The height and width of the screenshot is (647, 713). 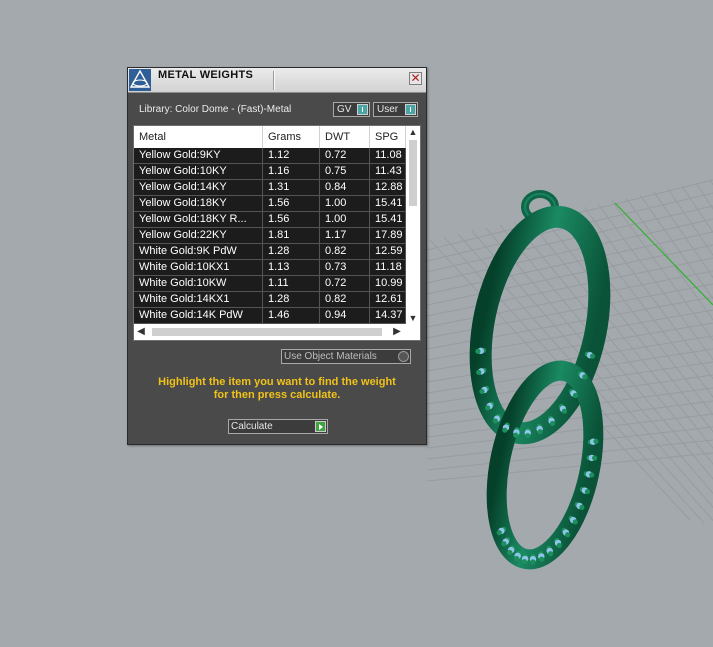 I want to click on table-row: White Gold:10KW 1.11 0.72 10.99, so click(x=270, y=284).